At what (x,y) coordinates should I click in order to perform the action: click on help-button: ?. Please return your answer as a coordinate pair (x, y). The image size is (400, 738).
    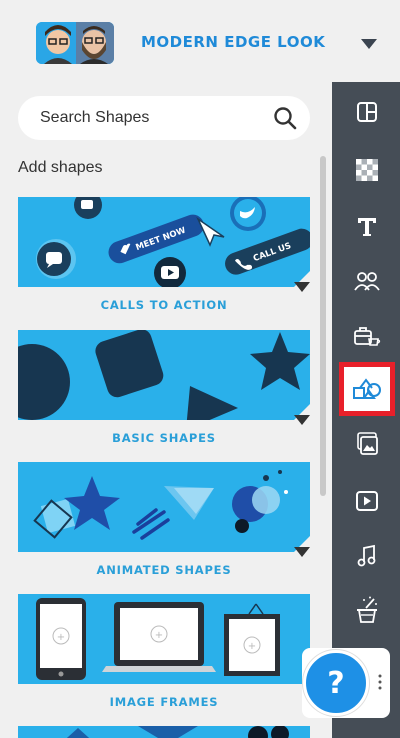
    Looking at the image, I should click on (336, 683).